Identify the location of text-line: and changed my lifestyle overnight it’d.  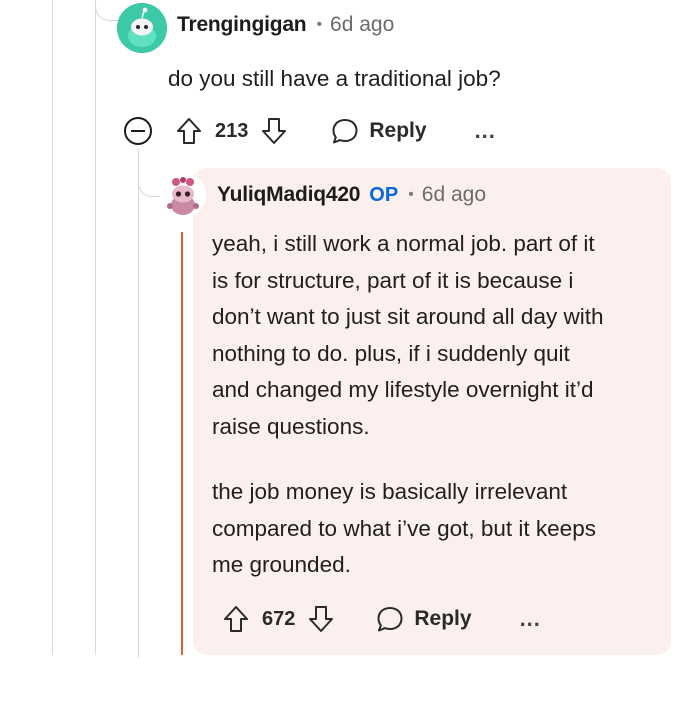
(403, 389).